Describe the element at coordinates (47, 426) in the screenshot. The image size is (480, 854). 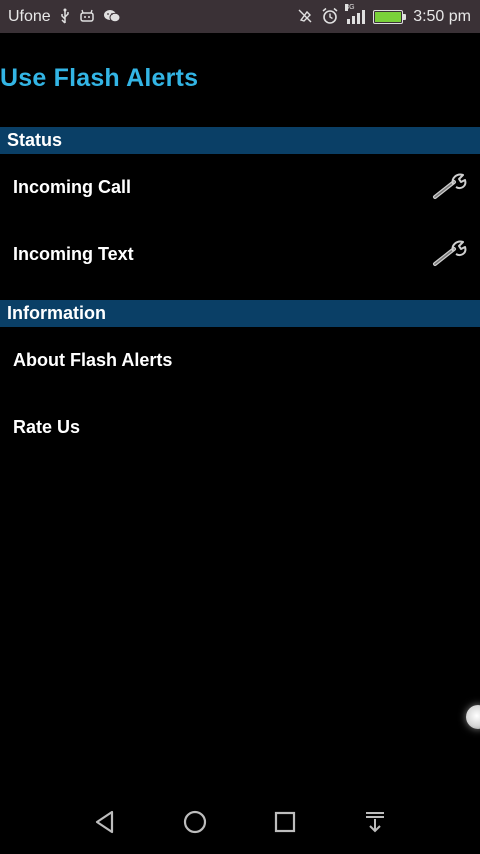
I see `list-item-label: Rate Us` at that location.